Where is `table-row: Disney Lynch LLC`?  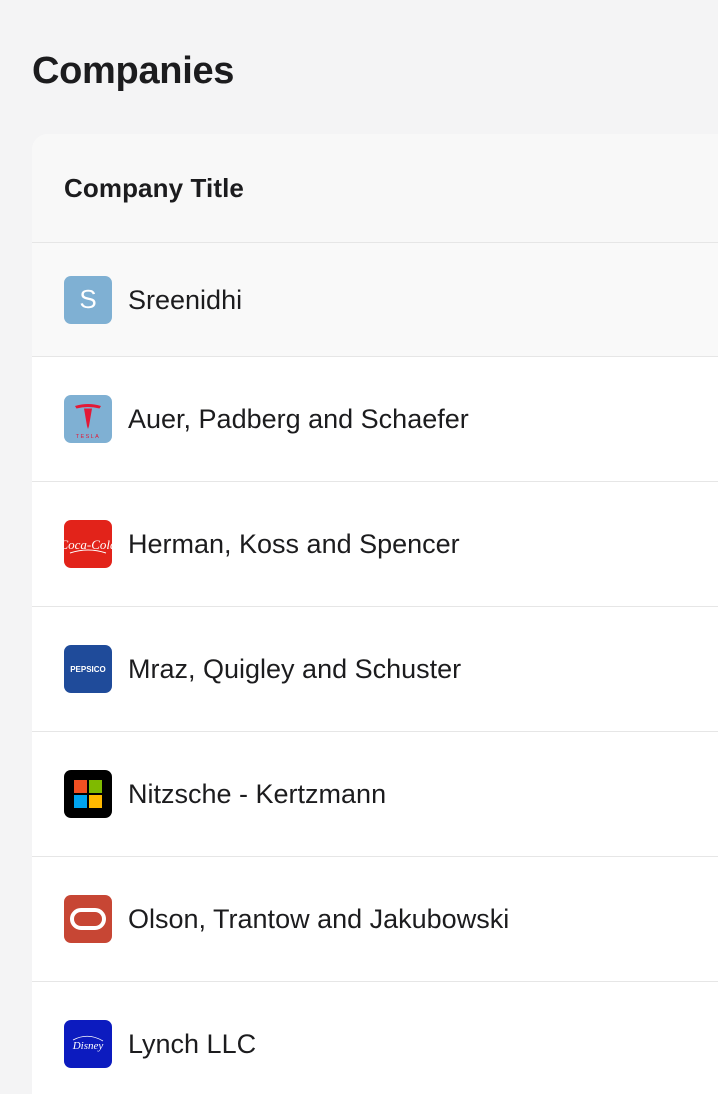
table-row: Disney Lynch LLC is located at coordinates (375, 1038).